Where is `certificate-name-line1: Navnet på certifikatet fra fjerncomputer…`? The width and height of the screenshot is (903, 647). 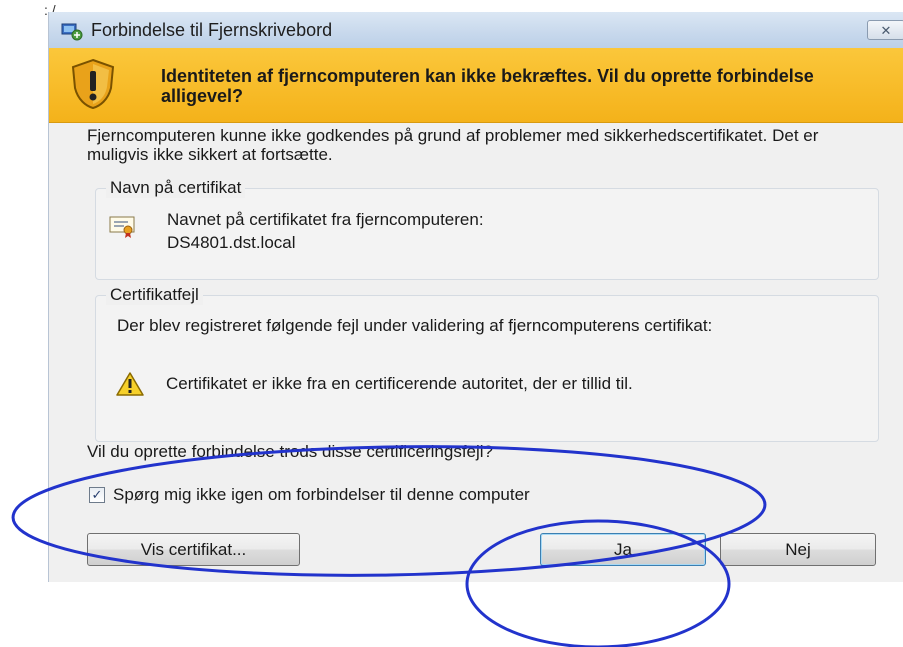 certificate-name-line1: Navnet på certifikatet fra fjerncomputer… is located at coordinates (325, 219).